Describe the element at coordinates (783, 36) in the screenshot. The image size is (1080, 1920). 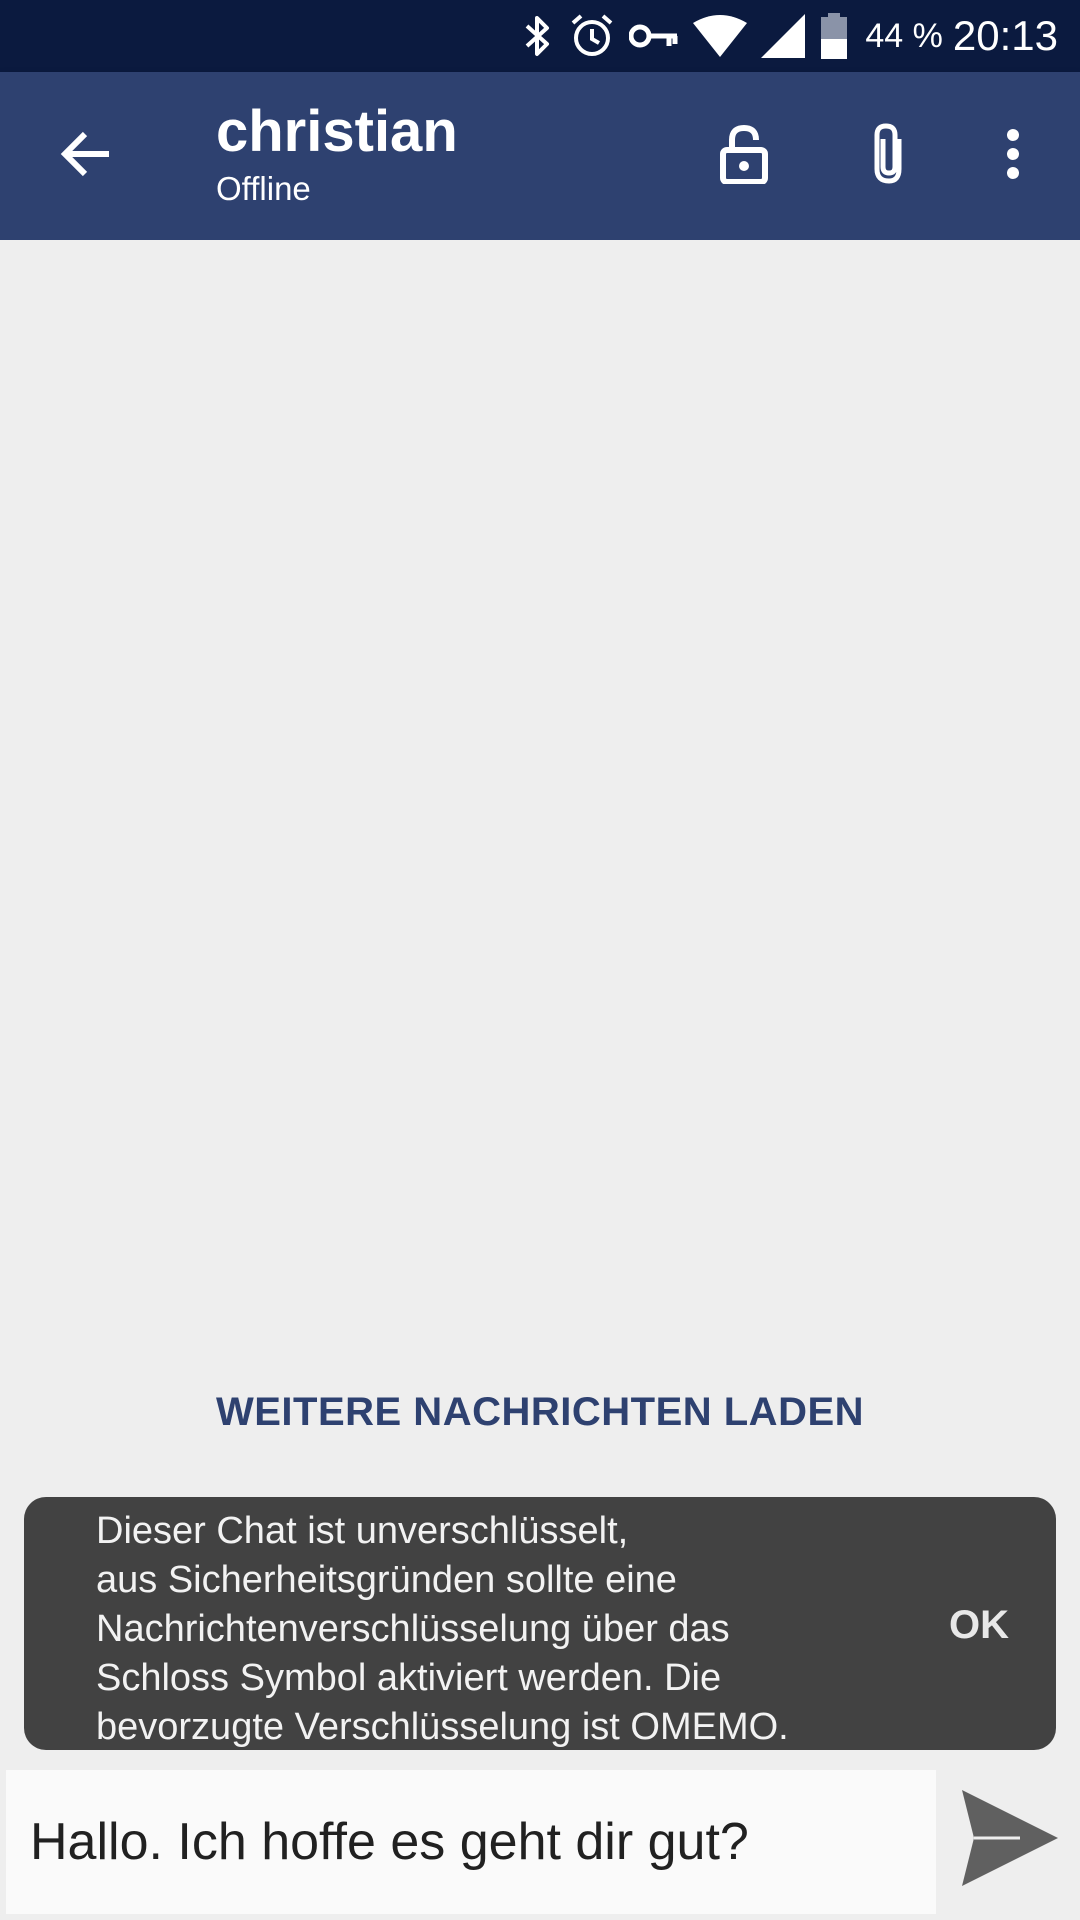
I see `cell-signal-icon` at that location.